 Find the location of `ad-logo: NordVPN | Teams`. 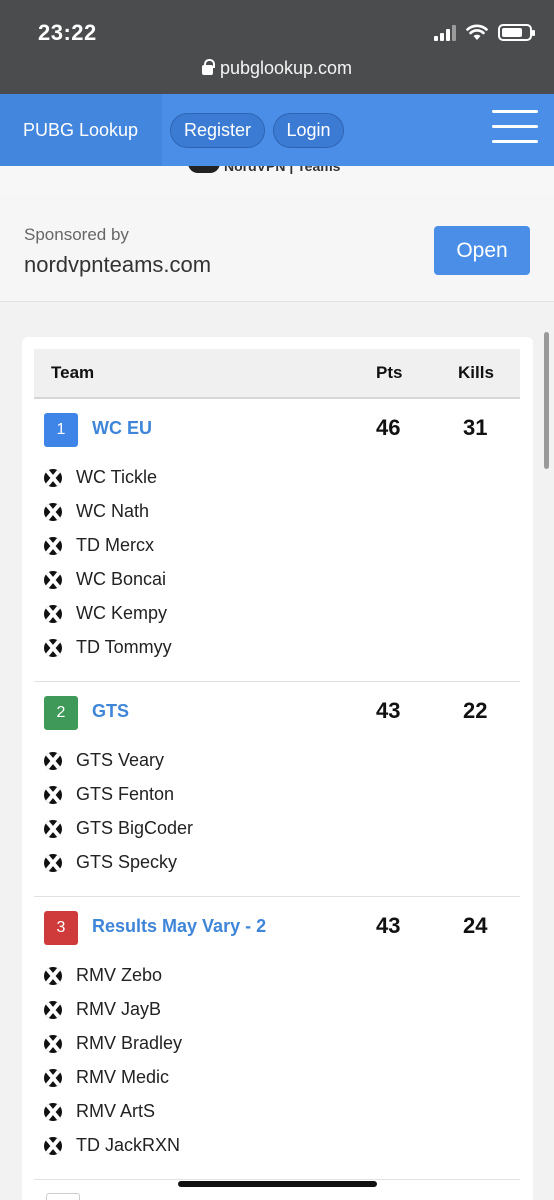

ad-logo: NordVPN | Teams is located at coordinates (264, 170).